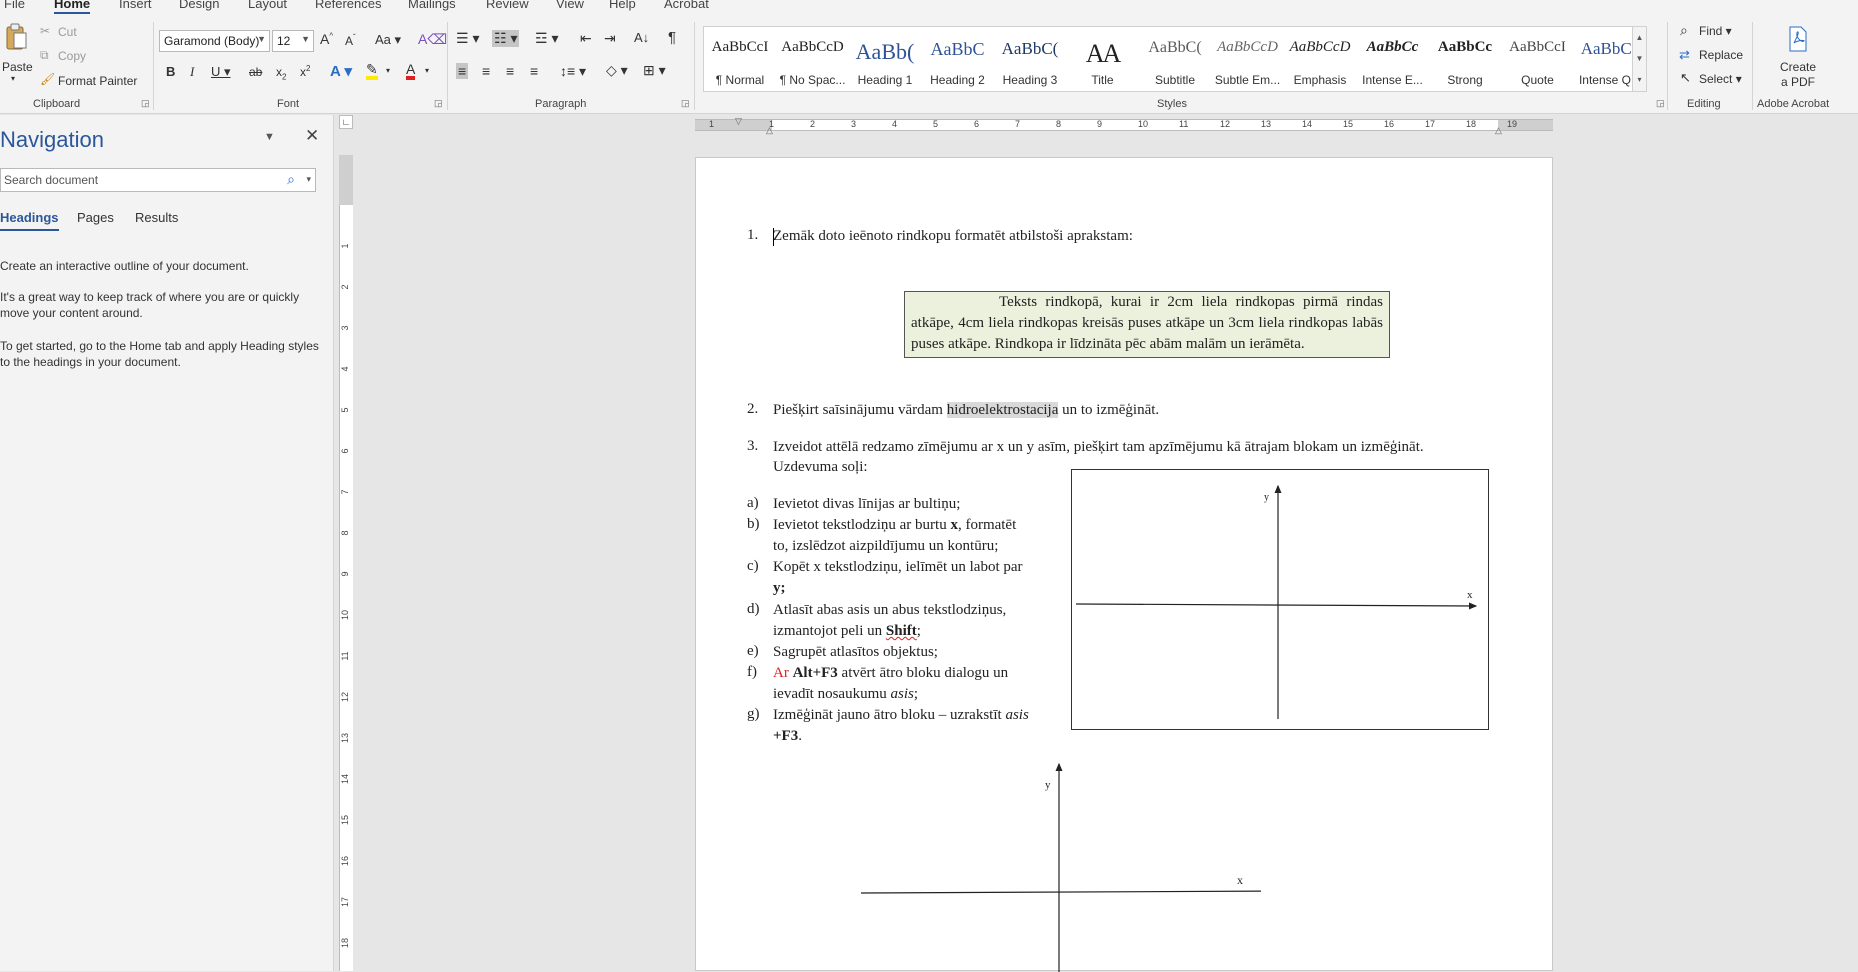  Describe the element at coordinates (432, 5) in the screenshot. I see `tab-mailings: Mailings` at that location.